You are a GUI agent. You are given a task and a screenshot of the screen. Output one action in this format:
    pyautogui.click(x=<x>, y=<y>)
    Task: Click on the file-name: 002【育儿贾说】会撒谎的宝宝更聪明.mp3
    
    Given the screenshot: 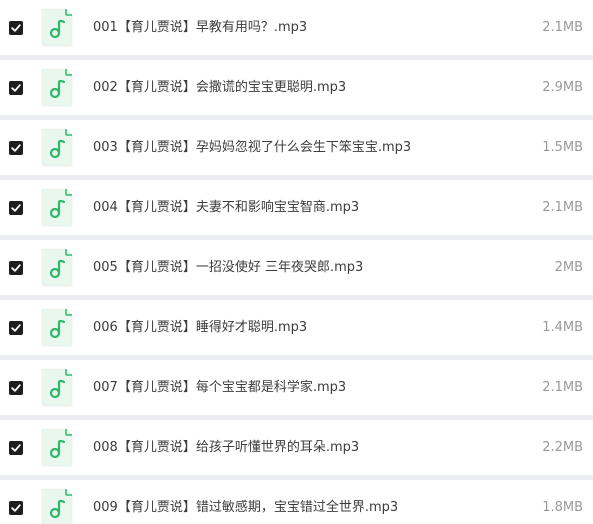 What is the action you would take?
    pyautogui.click(x=219, y=88)
    